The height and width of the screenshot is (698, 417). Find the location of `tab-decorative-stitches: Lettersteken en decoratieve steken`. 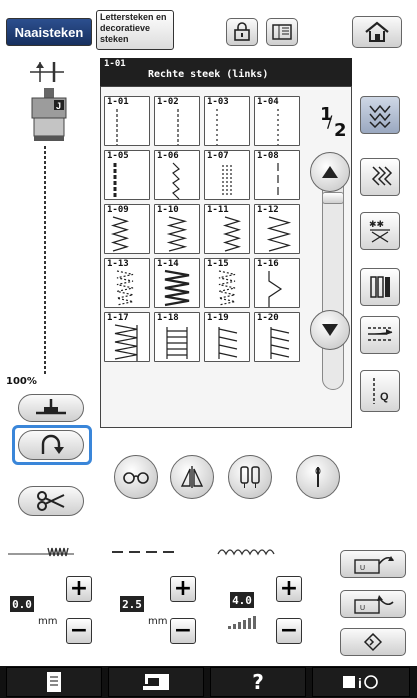

tab-decorative-stitches: Lettersteken en decoratieve steken is located at coordinates (135, 30).